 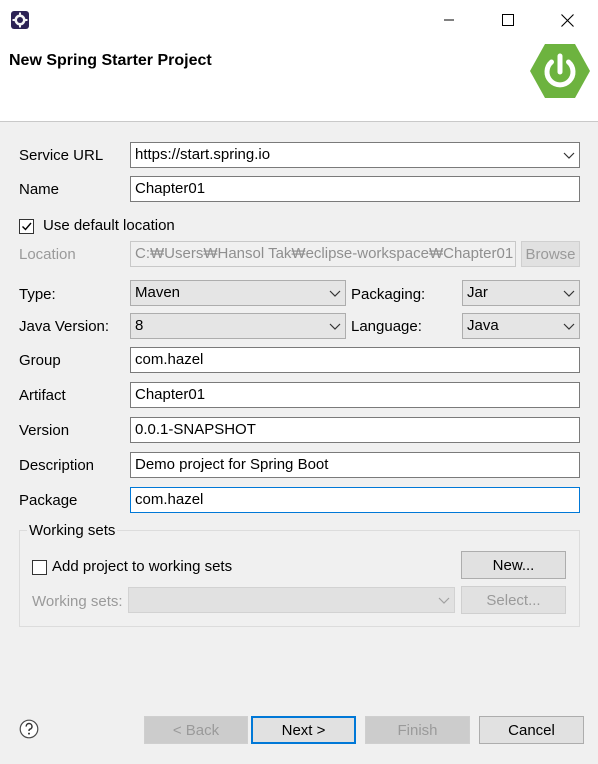 I want to click on name-field: Chapter01, so click(x=355, y=189).